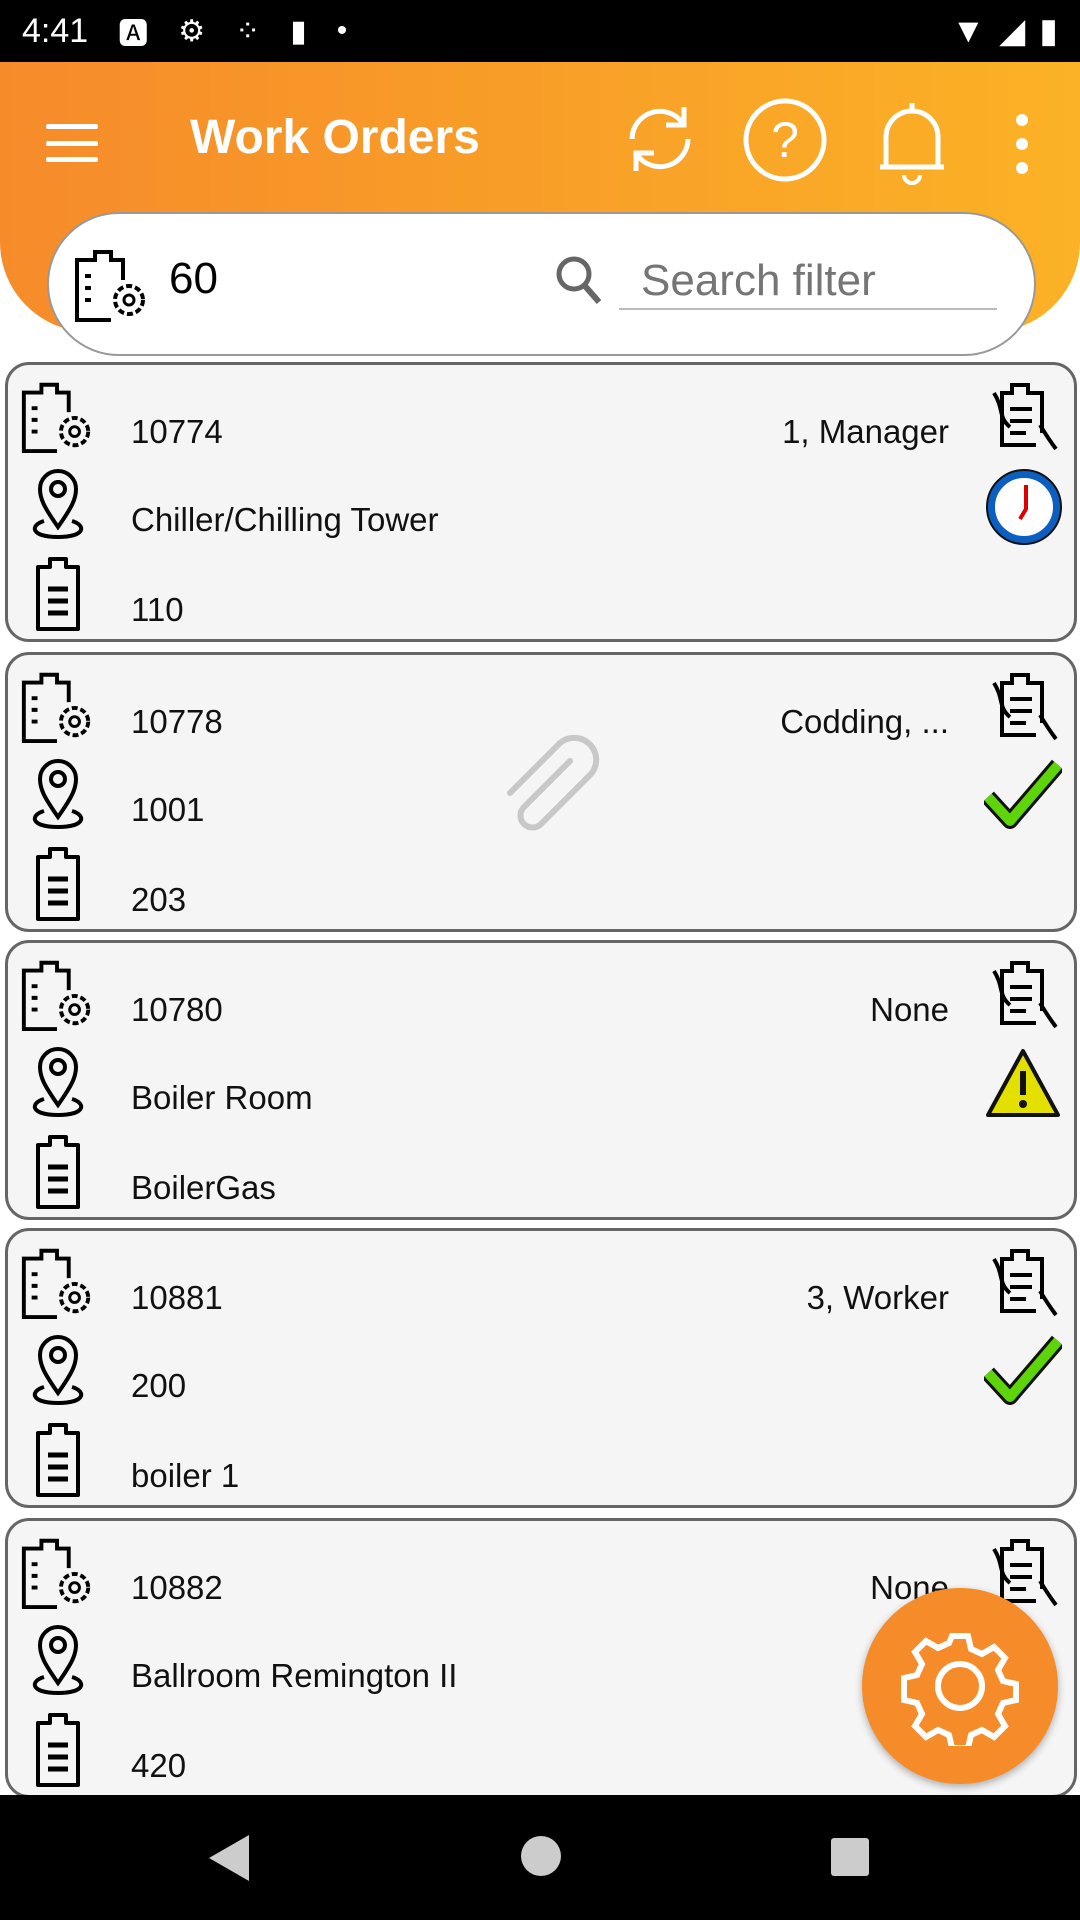 This screenshot has height=1920, width=1080. Describe the element at coordinates (968, 30) in the screenshot. I see `wifi-icon: ▼` at that location.